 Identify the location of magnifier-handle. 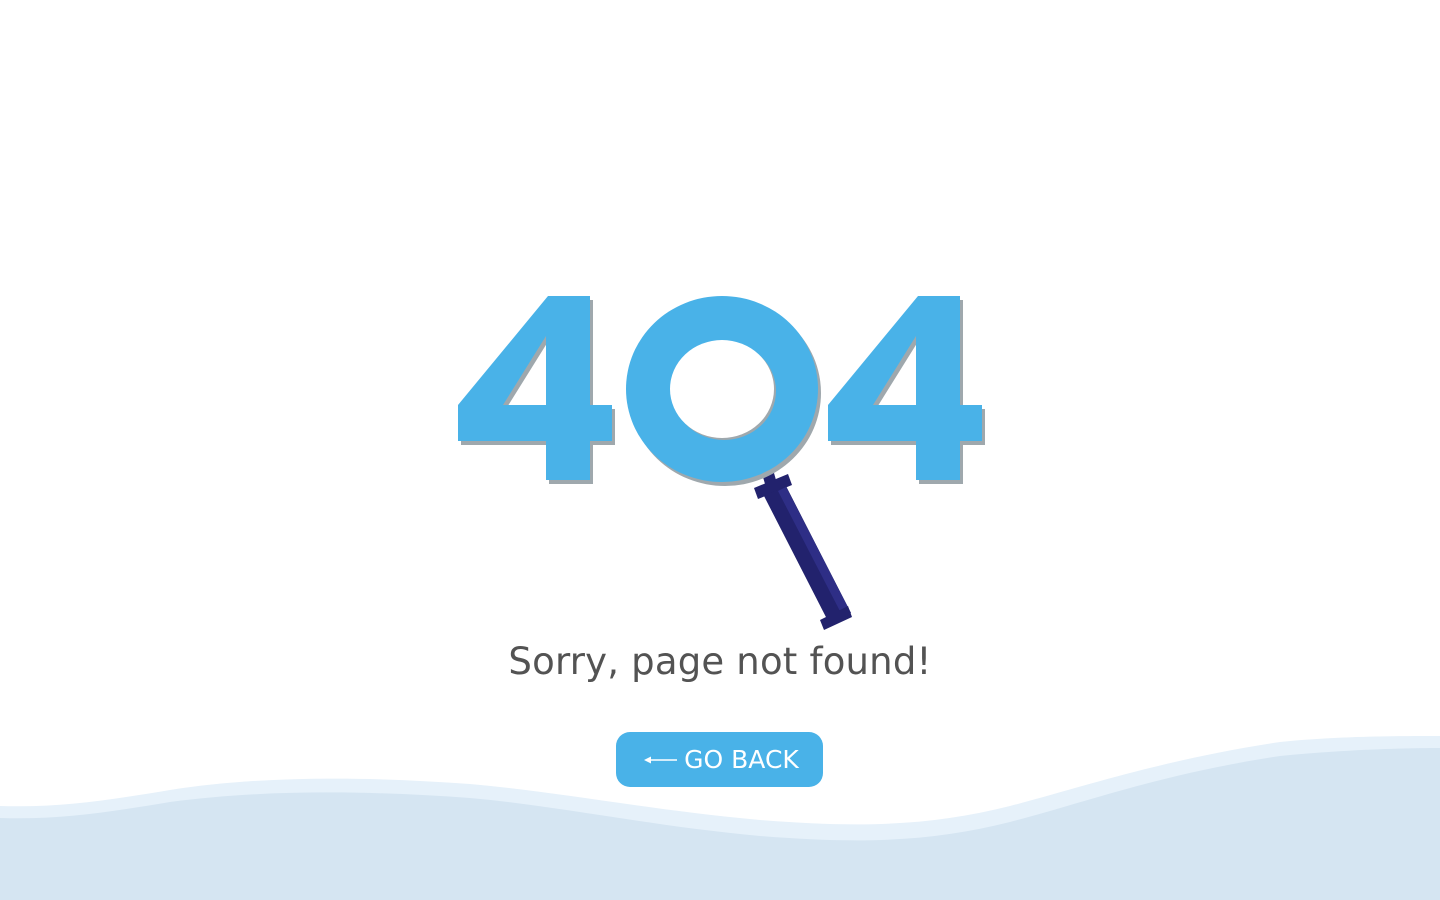
(803, 548).